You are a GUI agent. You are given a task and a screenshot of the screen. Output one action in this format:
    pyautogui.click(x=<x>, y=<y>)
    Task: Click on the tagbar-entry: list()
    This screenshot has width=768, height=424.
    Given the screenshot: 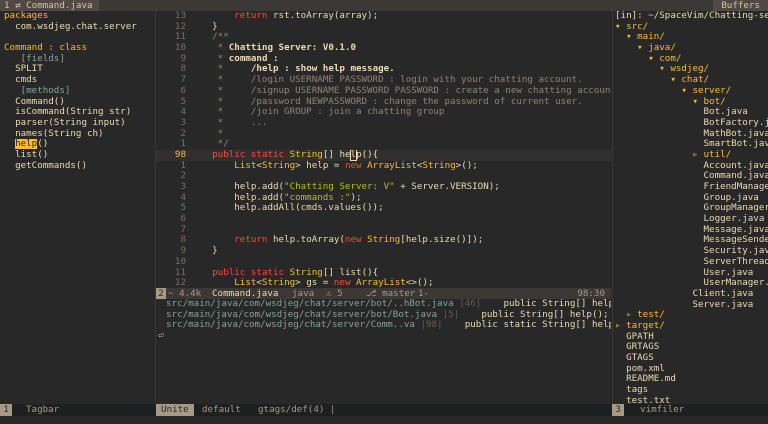 What is the action you would take?
    pyautogui.click(x=77, y=155)
    